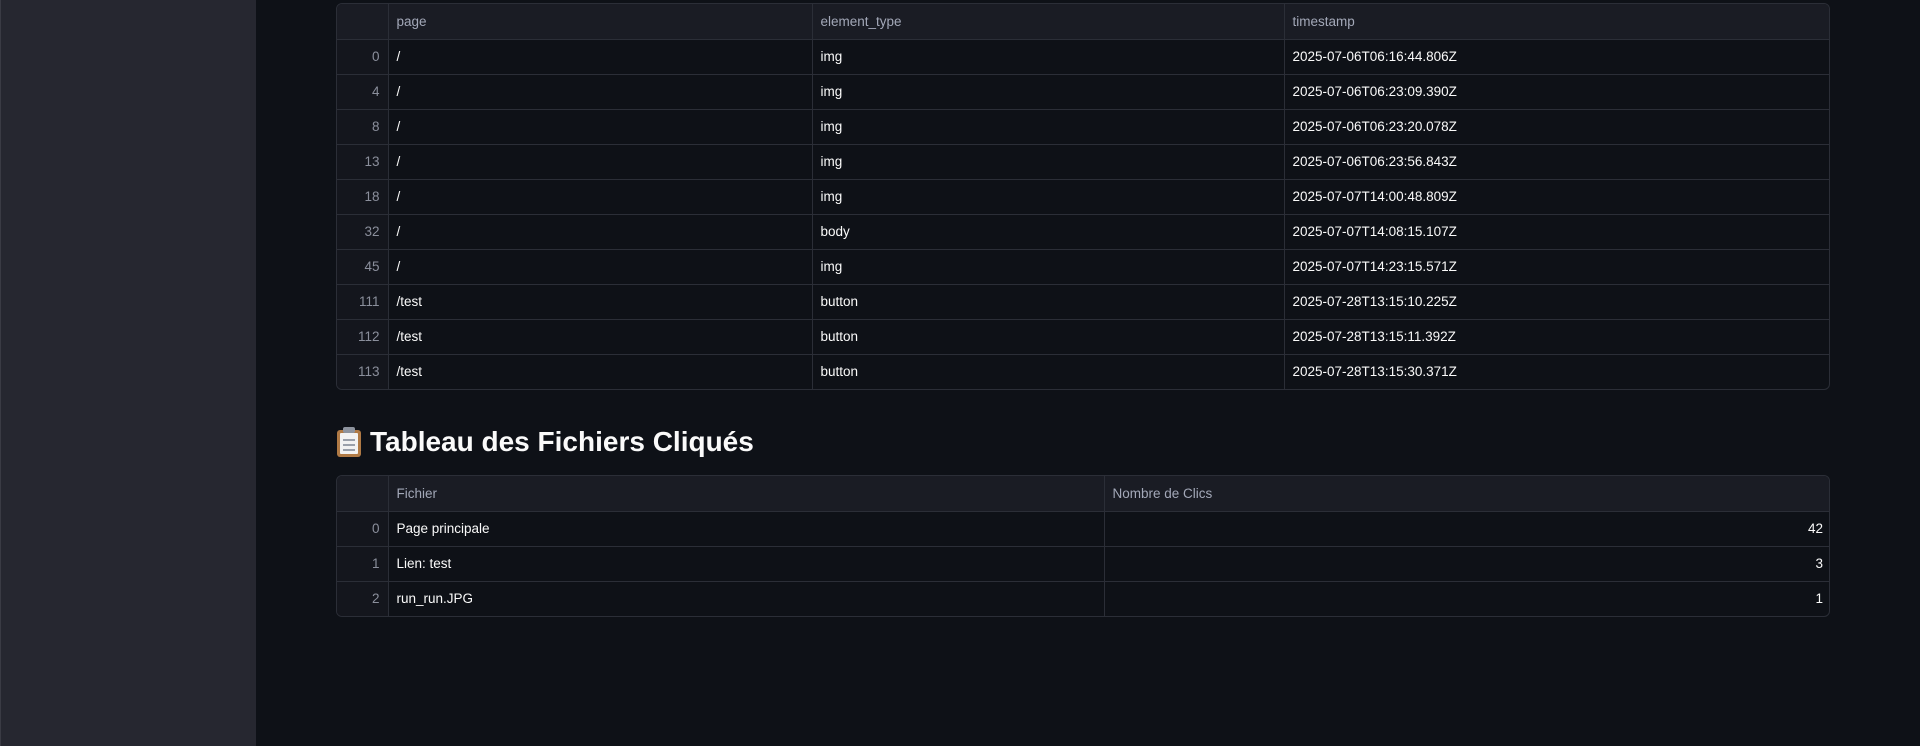 Image resolution: width=1920 pixels, height=746 pixels. What do you see at coordinates (1556, 22) in the screenshot?
I see `column-header-timestamp: timestamp` at bounding box center [1556, 22].